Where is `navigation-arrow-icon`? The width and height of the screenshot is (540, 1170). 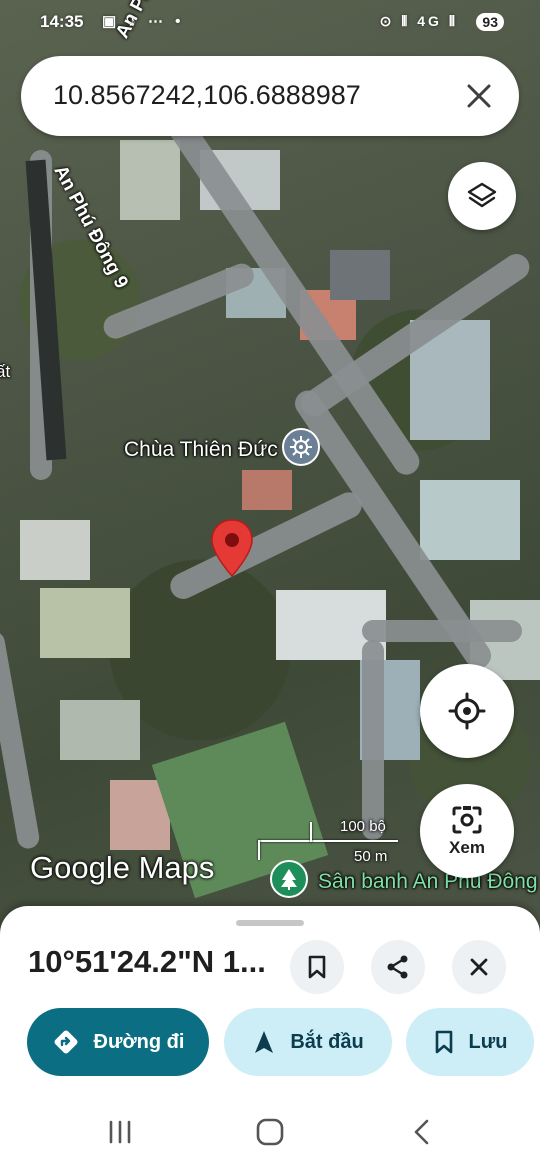 navigation-arrow-icon is located at coordinates (264, 1042).